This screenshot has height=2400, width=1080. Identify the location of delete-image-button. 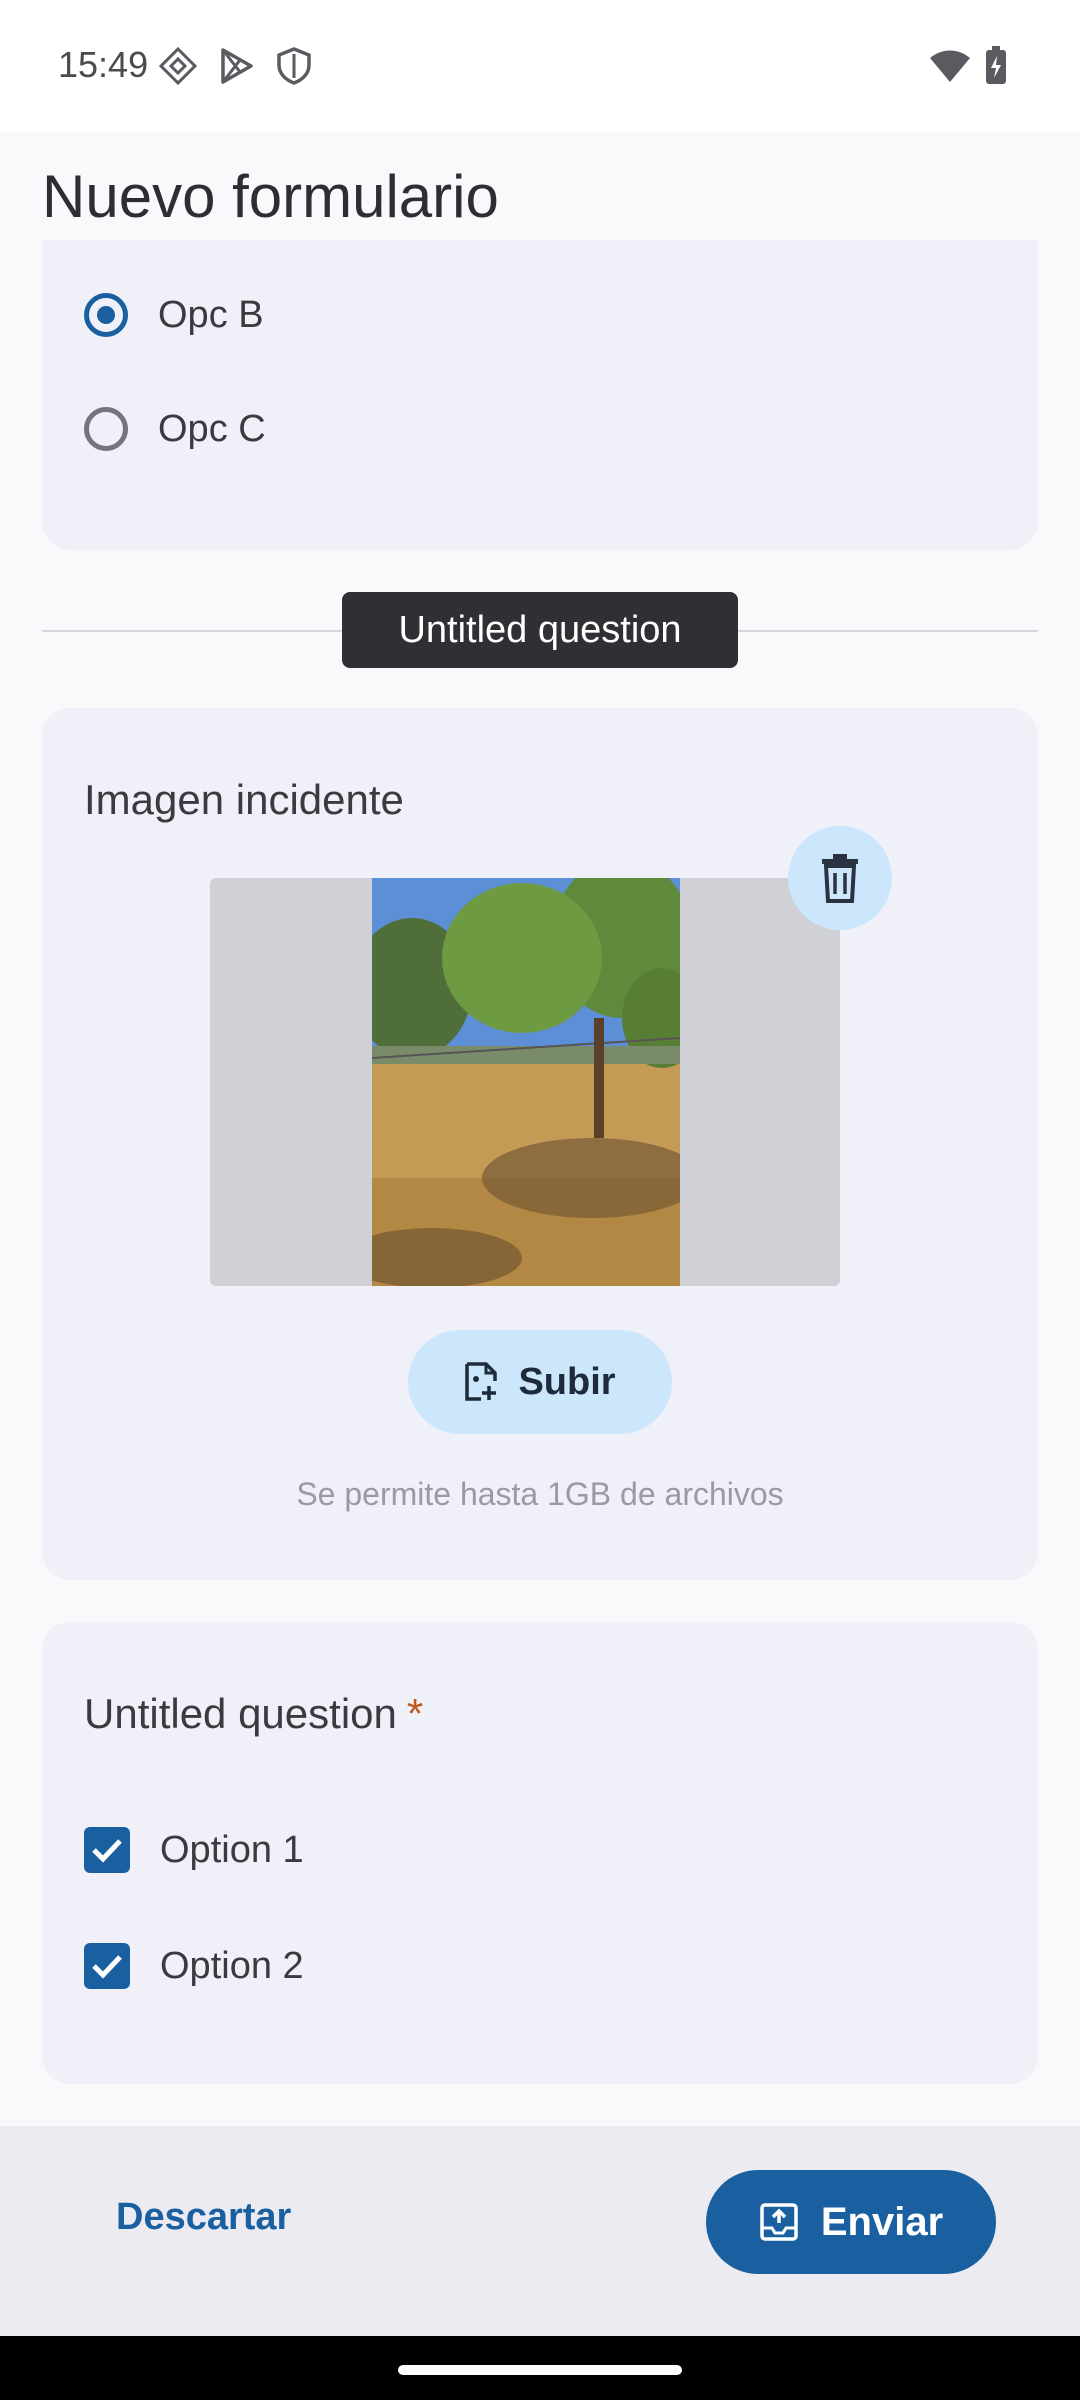
(840, 878).